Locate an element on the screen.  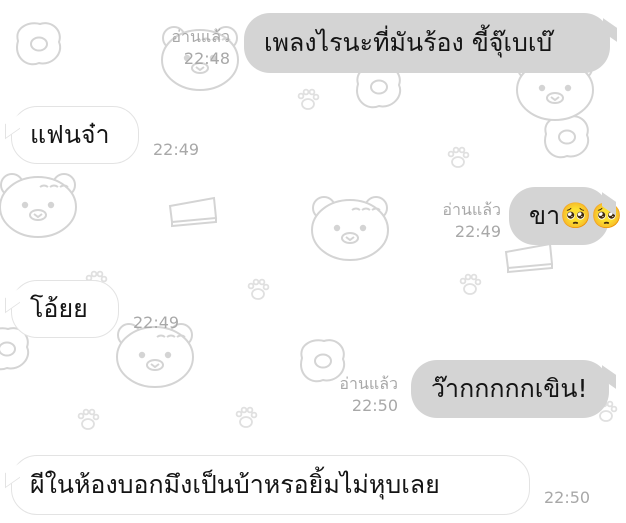
message-meta: 22:50 is located at coordinates (567, 498).